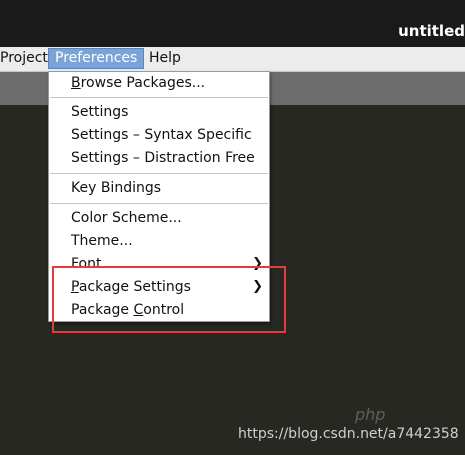  Describe the element at coordinates (27, 58) in the screenshot. I see `menu-project: Project` at that location.